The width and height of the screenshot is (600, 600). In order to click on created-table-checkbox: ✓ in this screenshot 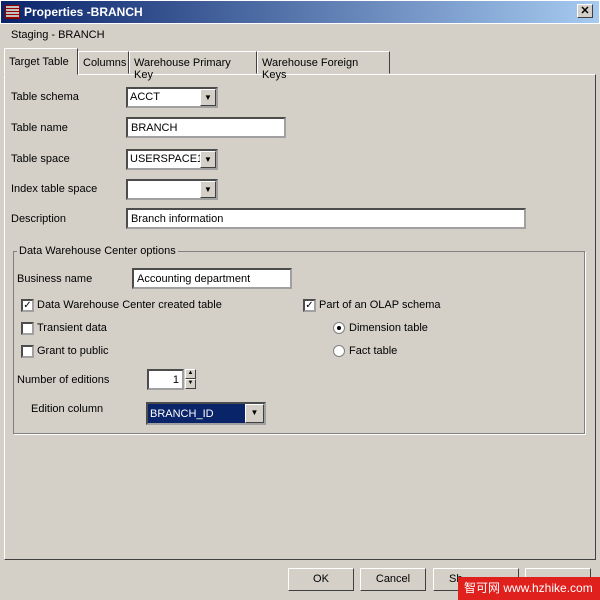, I will do `click(27, 305)`.